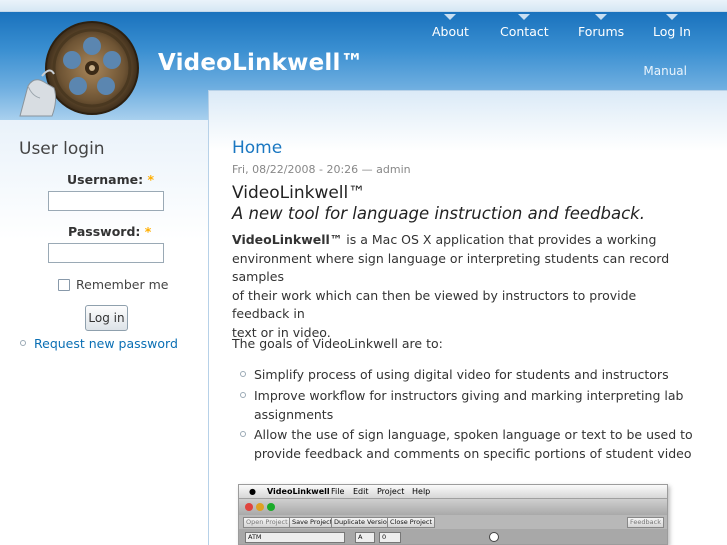 This screenshot has height=545, width=727. Describe the element at coordinates (494, 537) in the screenshot. I see `info-icon` at that location.